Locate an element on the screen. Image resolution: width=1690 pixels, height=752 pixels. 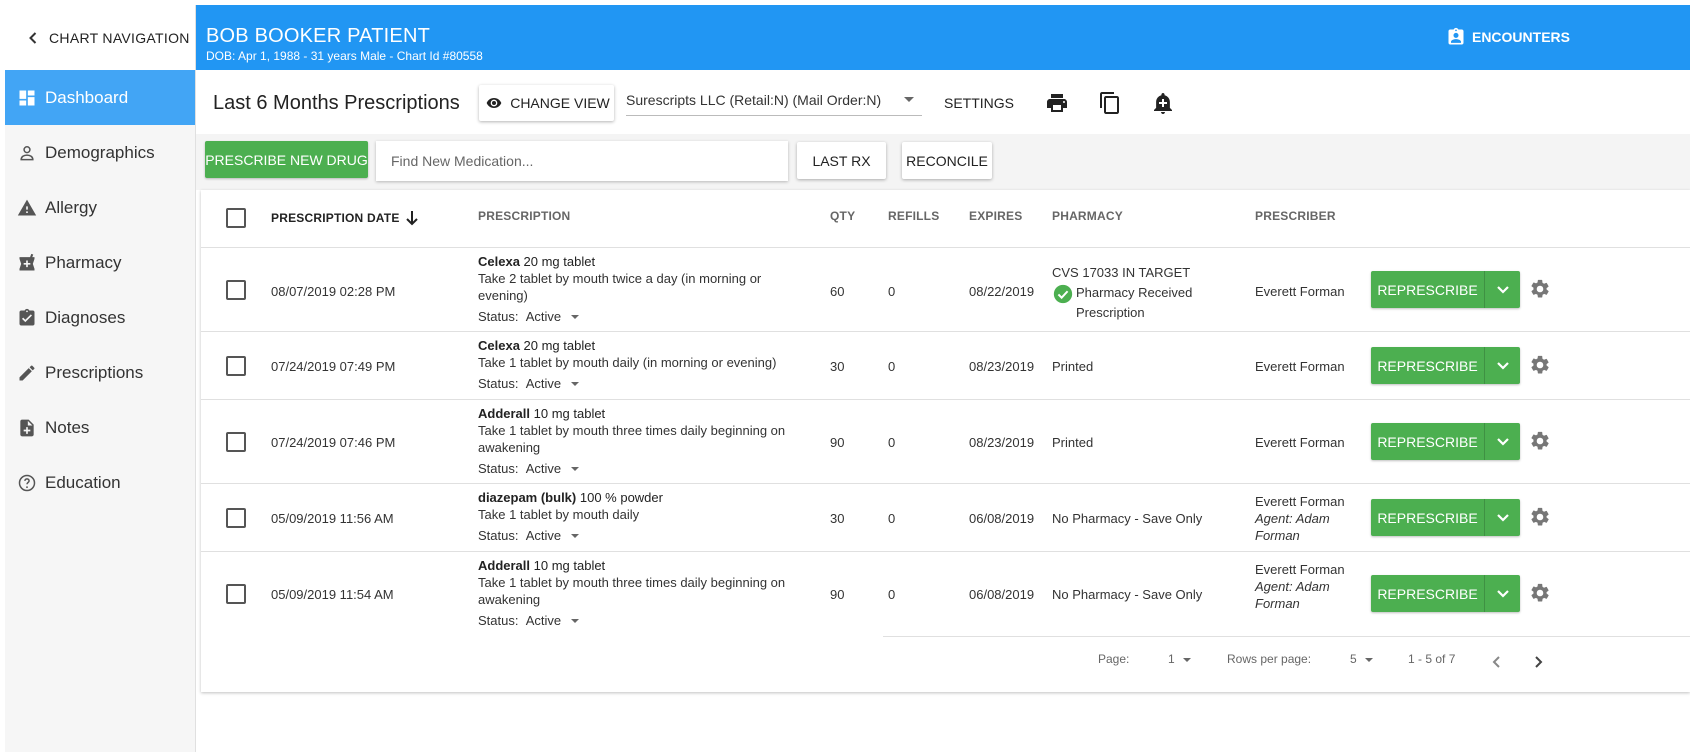
prescription-date: 05/09/2019 11:54 AM is located at coordinates (332, 594).